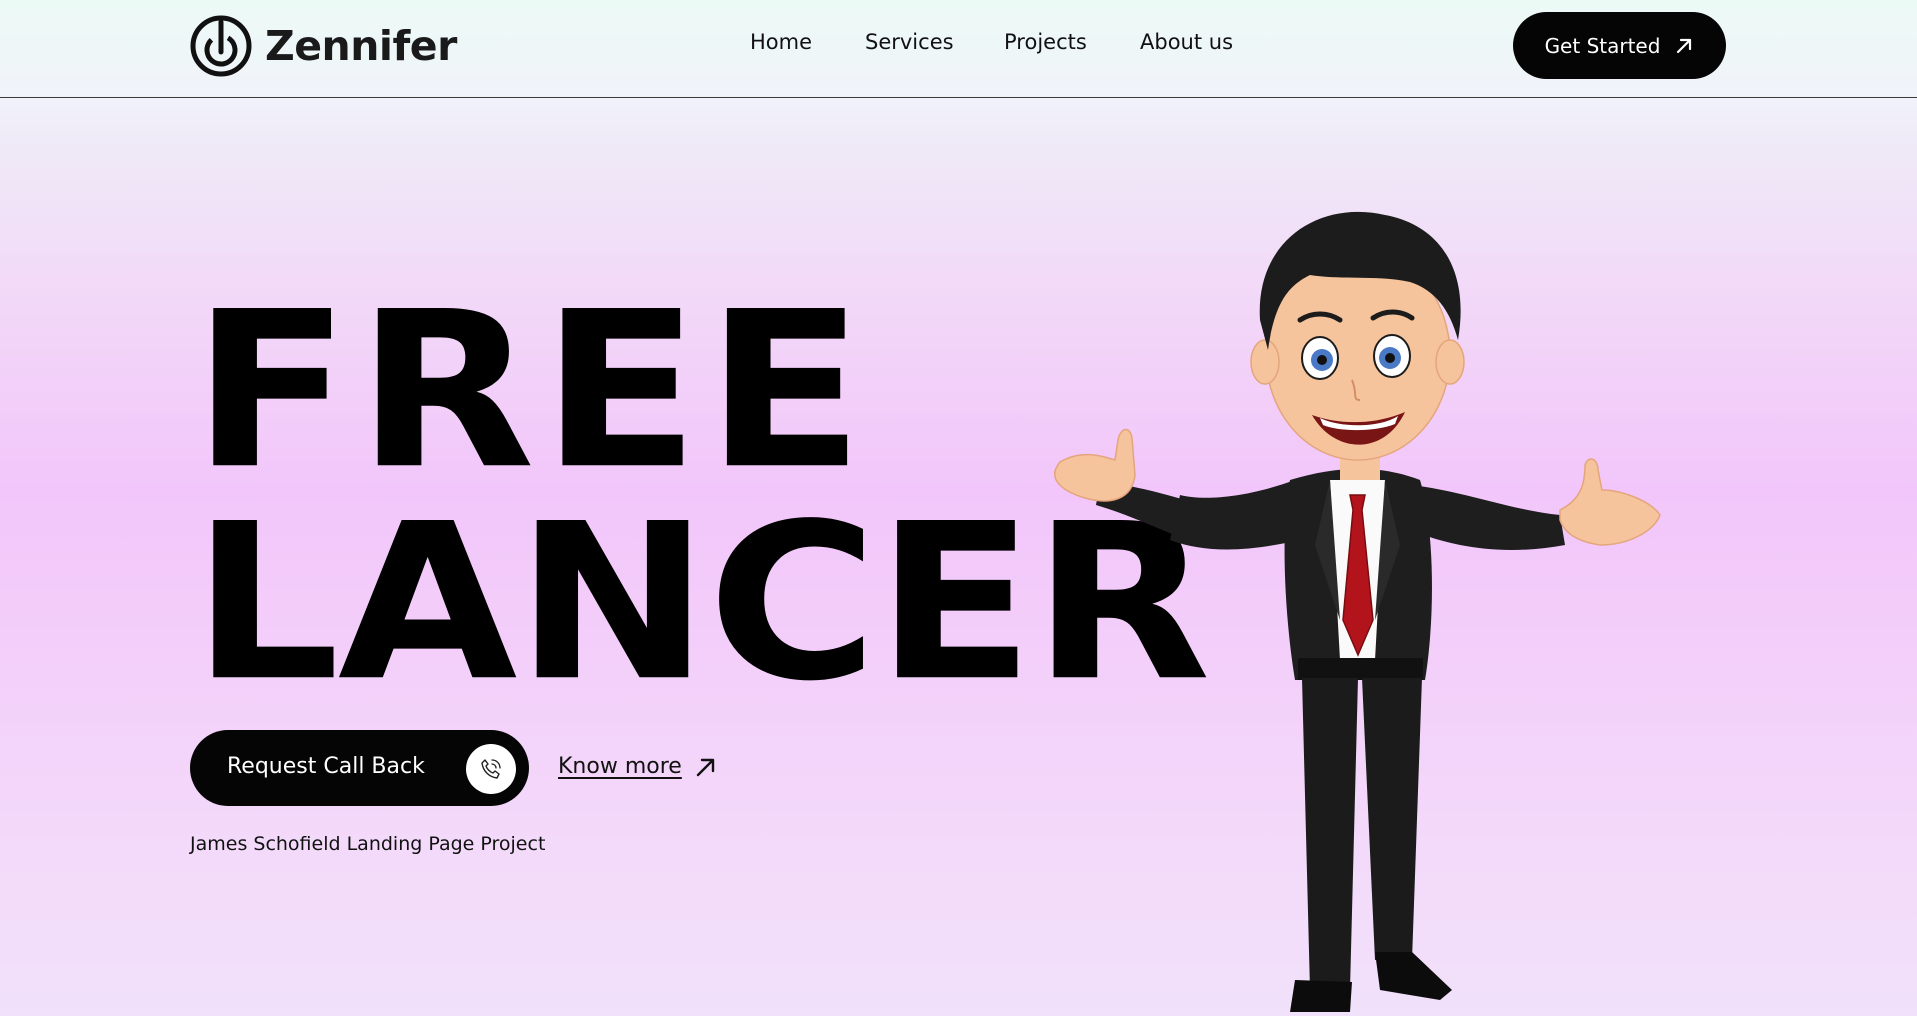 Image resolution: width=1917 pixels, height=1016 pixels. Describe the element at coordinates (221, 46) in the screenshot. I see `power-logo-icon` at that location.